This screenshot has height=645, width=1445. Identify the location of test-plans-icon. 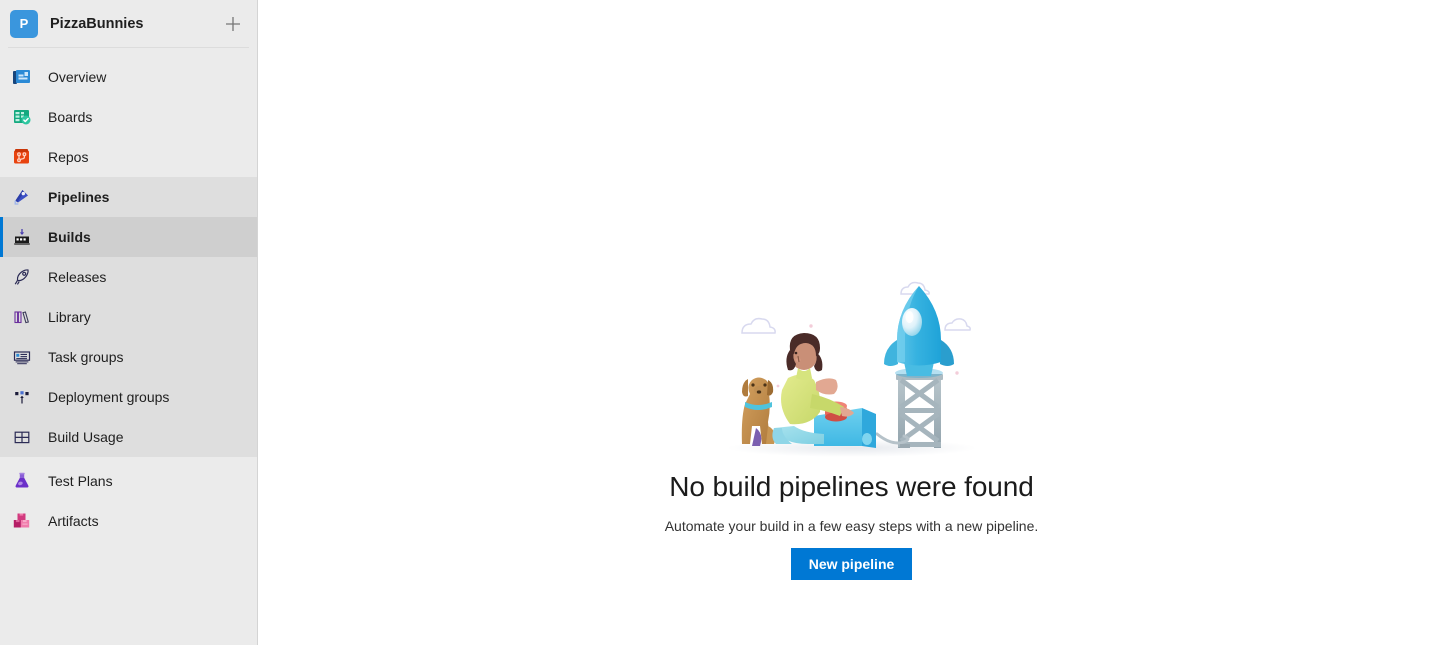
(22, 481).